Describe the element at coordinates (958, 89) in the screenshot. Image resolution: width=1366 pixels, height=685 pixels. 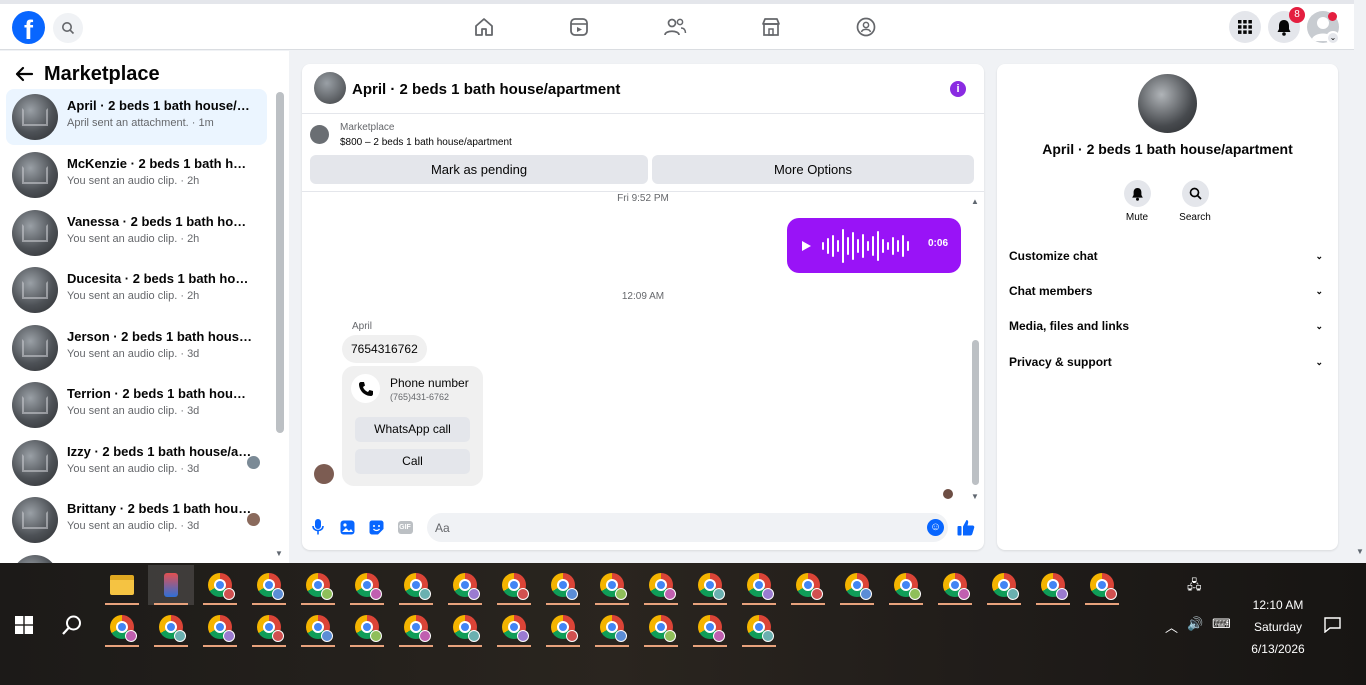
I see `info-icon: i` at that location.